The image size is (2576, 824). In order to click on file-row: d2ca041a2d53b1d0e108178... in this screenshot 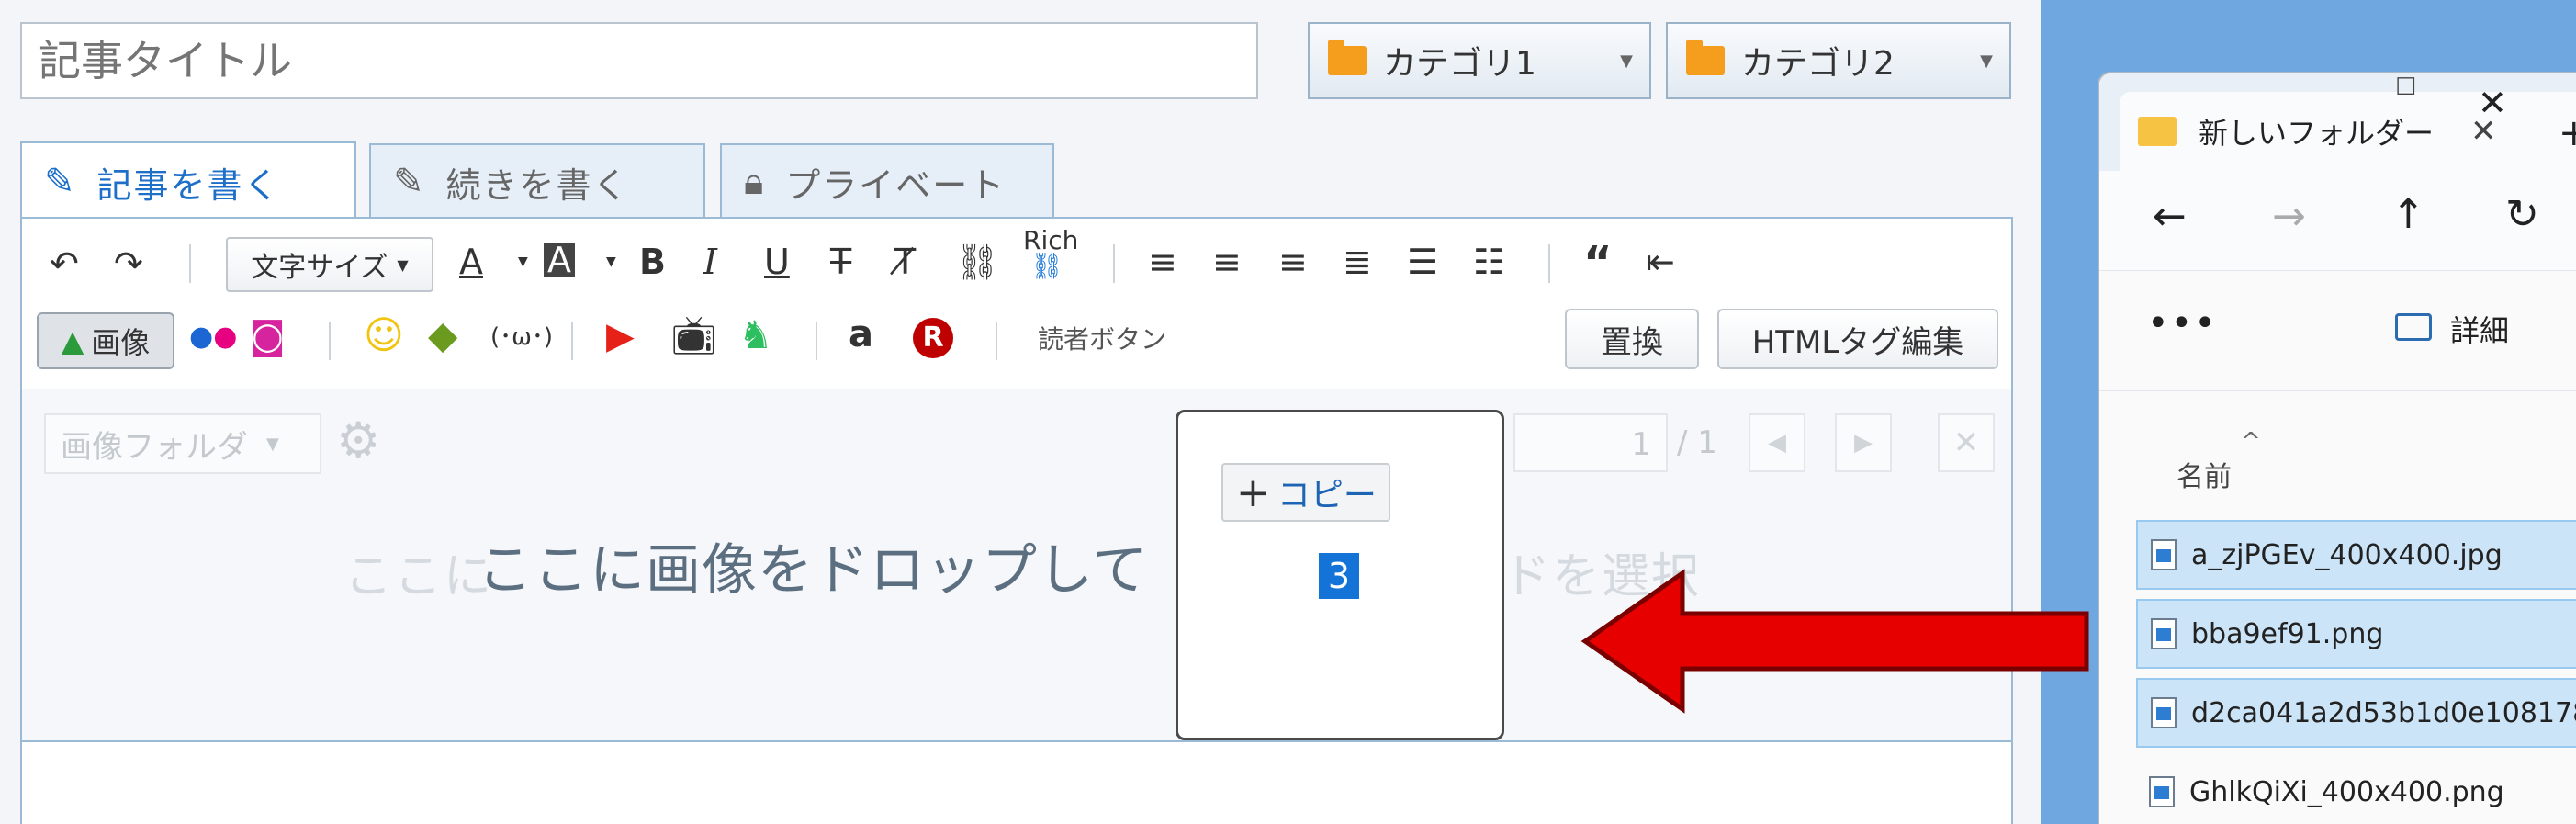, I will do `click(2356, 713)`.